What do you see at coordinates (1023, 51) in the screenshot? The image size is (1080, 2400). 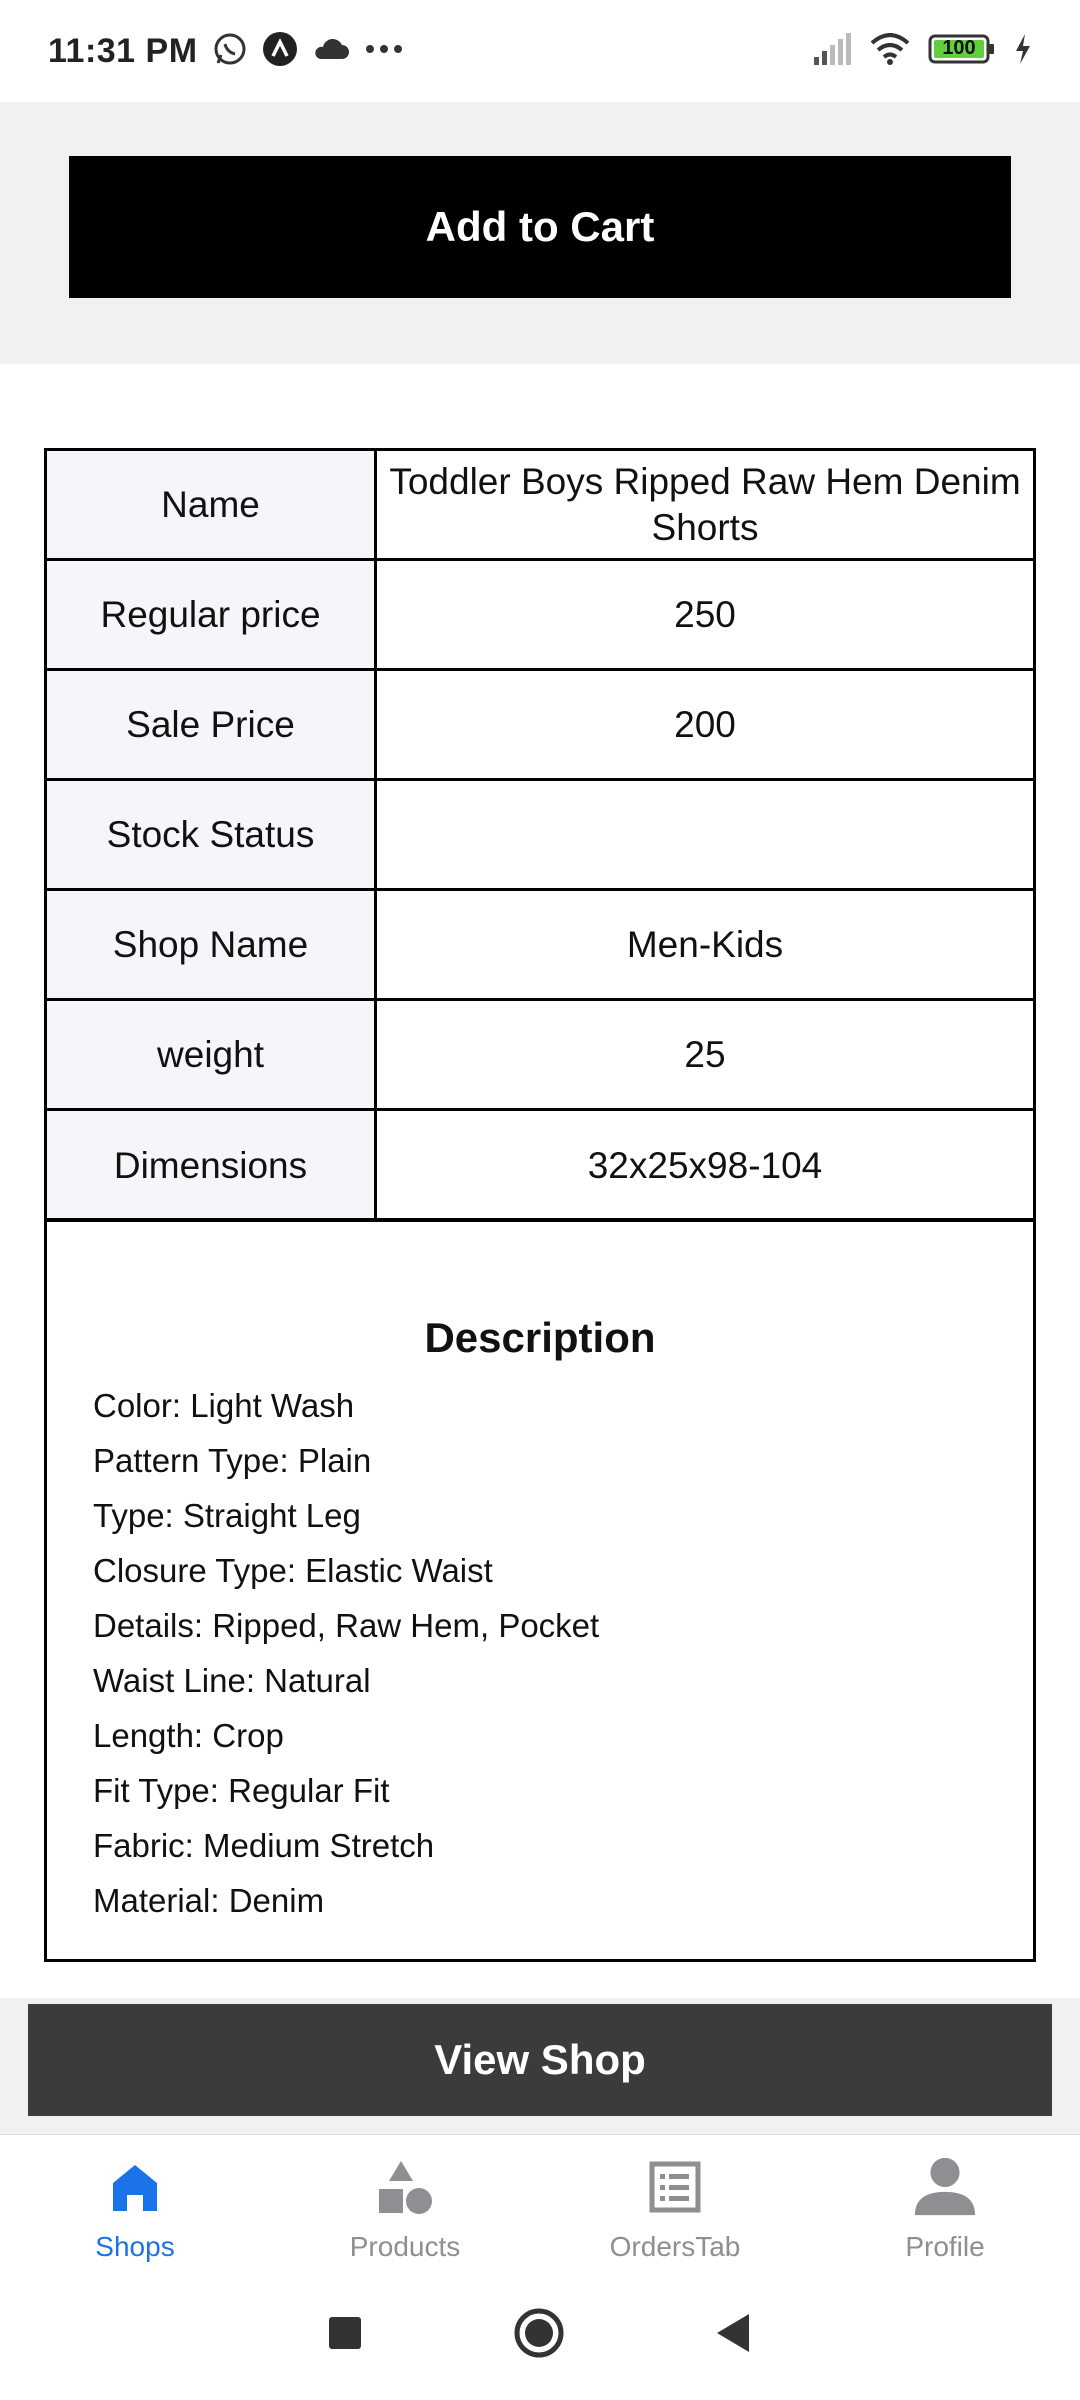 I see `charging-icon` at bounding box center [1023, 51].